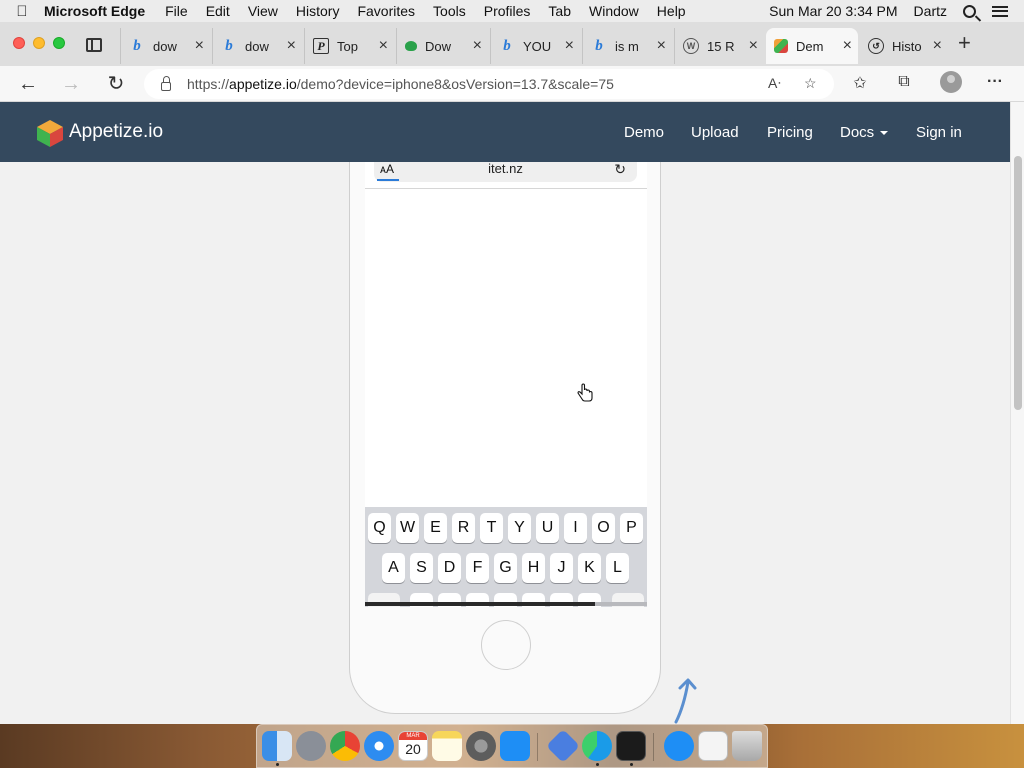 The height and width of the screenshot is (768, 1024). What do you see at coordinates (563, 746) in the screenshot?
I see `visual-studio-icon` at bounding box center [563, 746].